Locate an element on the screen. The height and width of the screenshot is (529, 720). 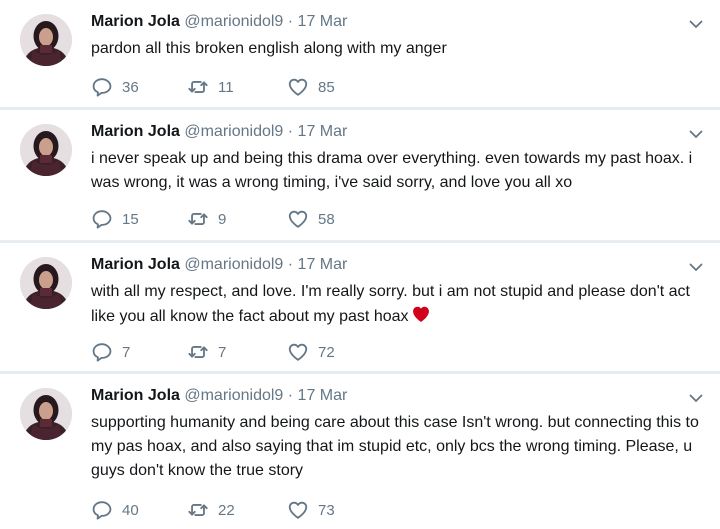
like-count: 72 is located at coordinates (326, 352).